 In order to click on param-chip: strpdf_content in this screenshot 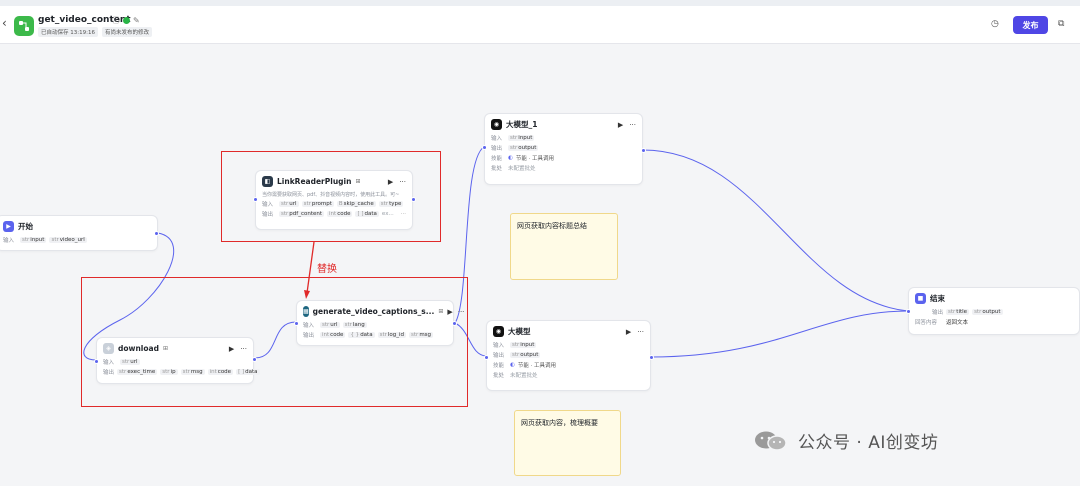, I will do `click(302, 214)`.